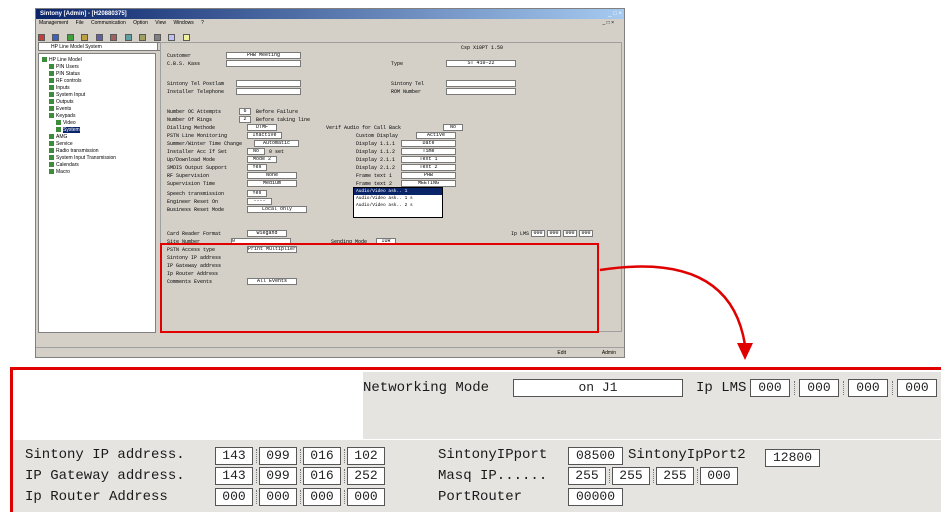 The width and height of the screenshot is (941, 512). I want to click on installer-tel-field, so click(268, 91).